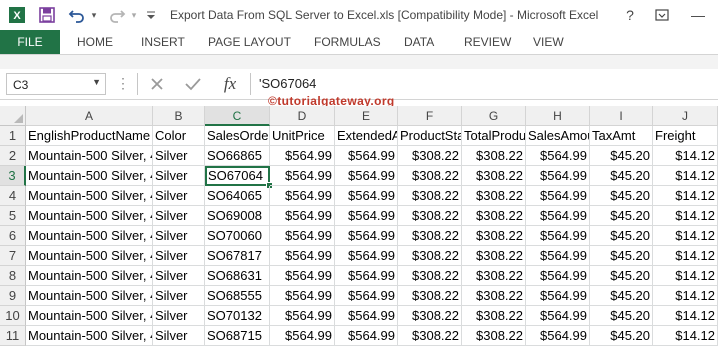 The image size is (718, 353). What do you see at coordinates (630, 15) in the screenshot?
I see `help-button: ?` at bounding box center [630, 15].